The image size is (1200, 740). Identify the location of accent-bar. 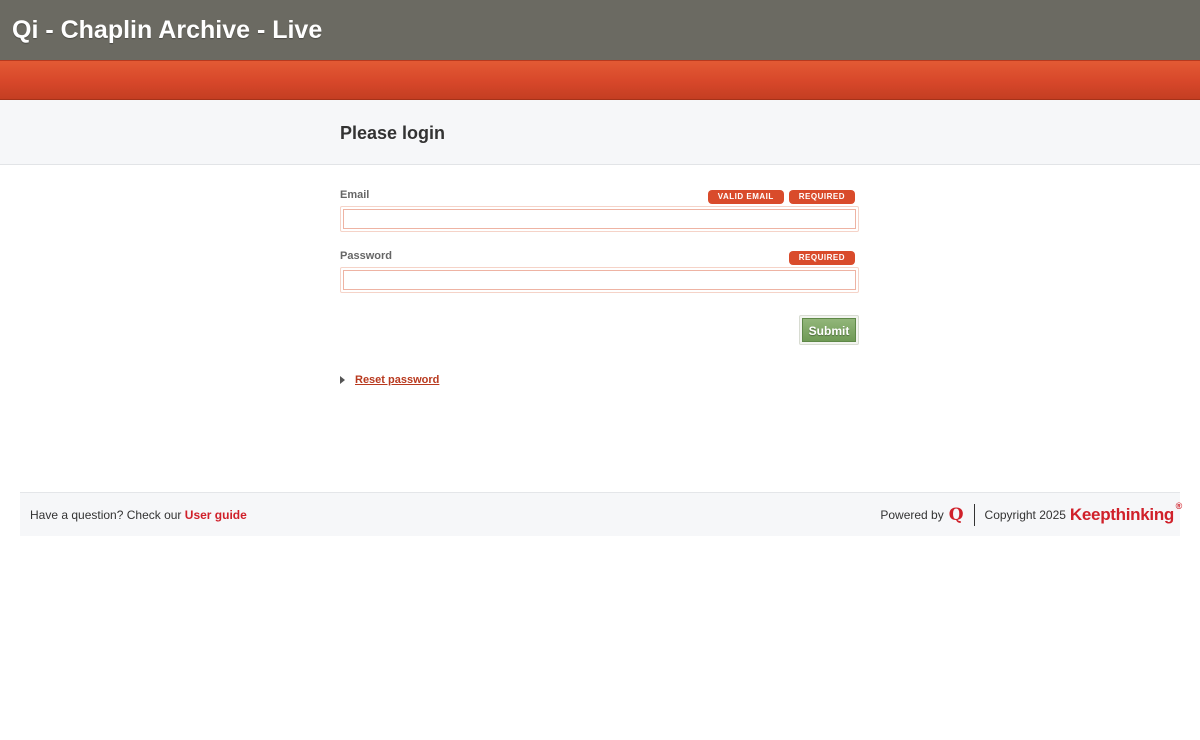
(600, 80).